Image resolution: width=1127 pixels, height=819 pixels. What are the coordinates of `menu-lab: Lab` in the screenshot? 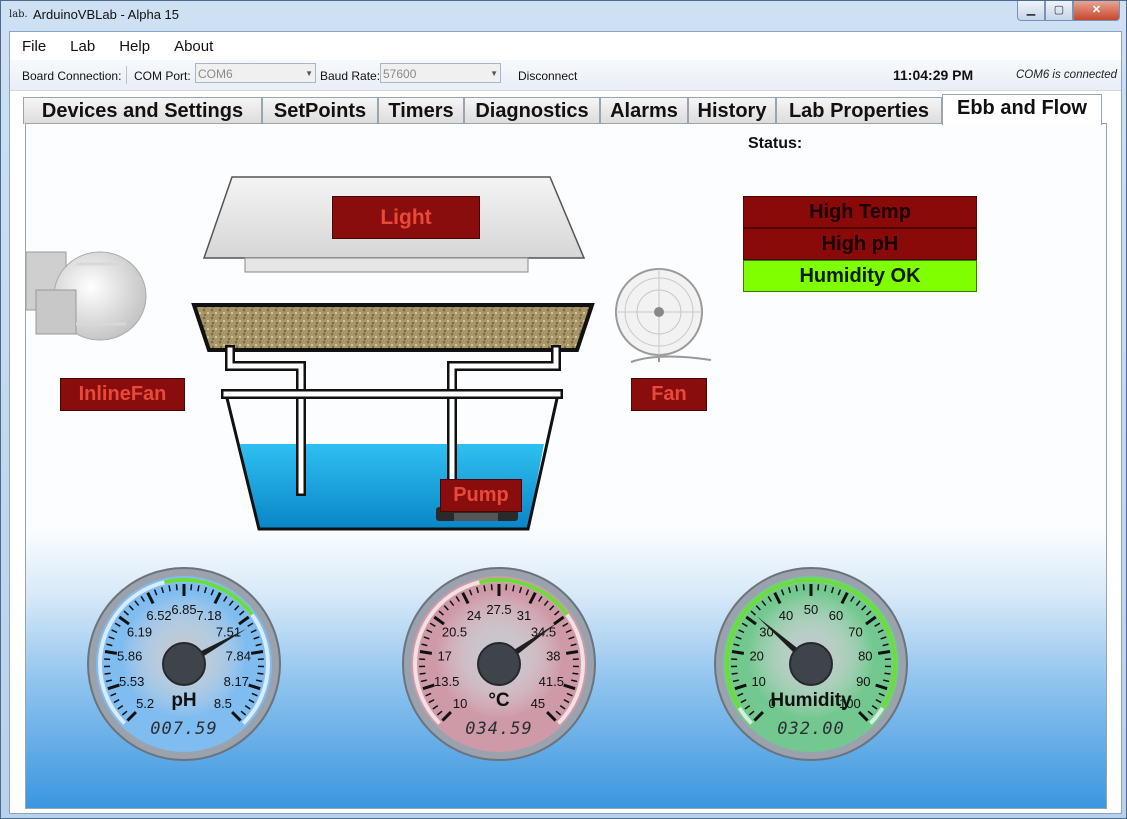 It's located at (82, 46).